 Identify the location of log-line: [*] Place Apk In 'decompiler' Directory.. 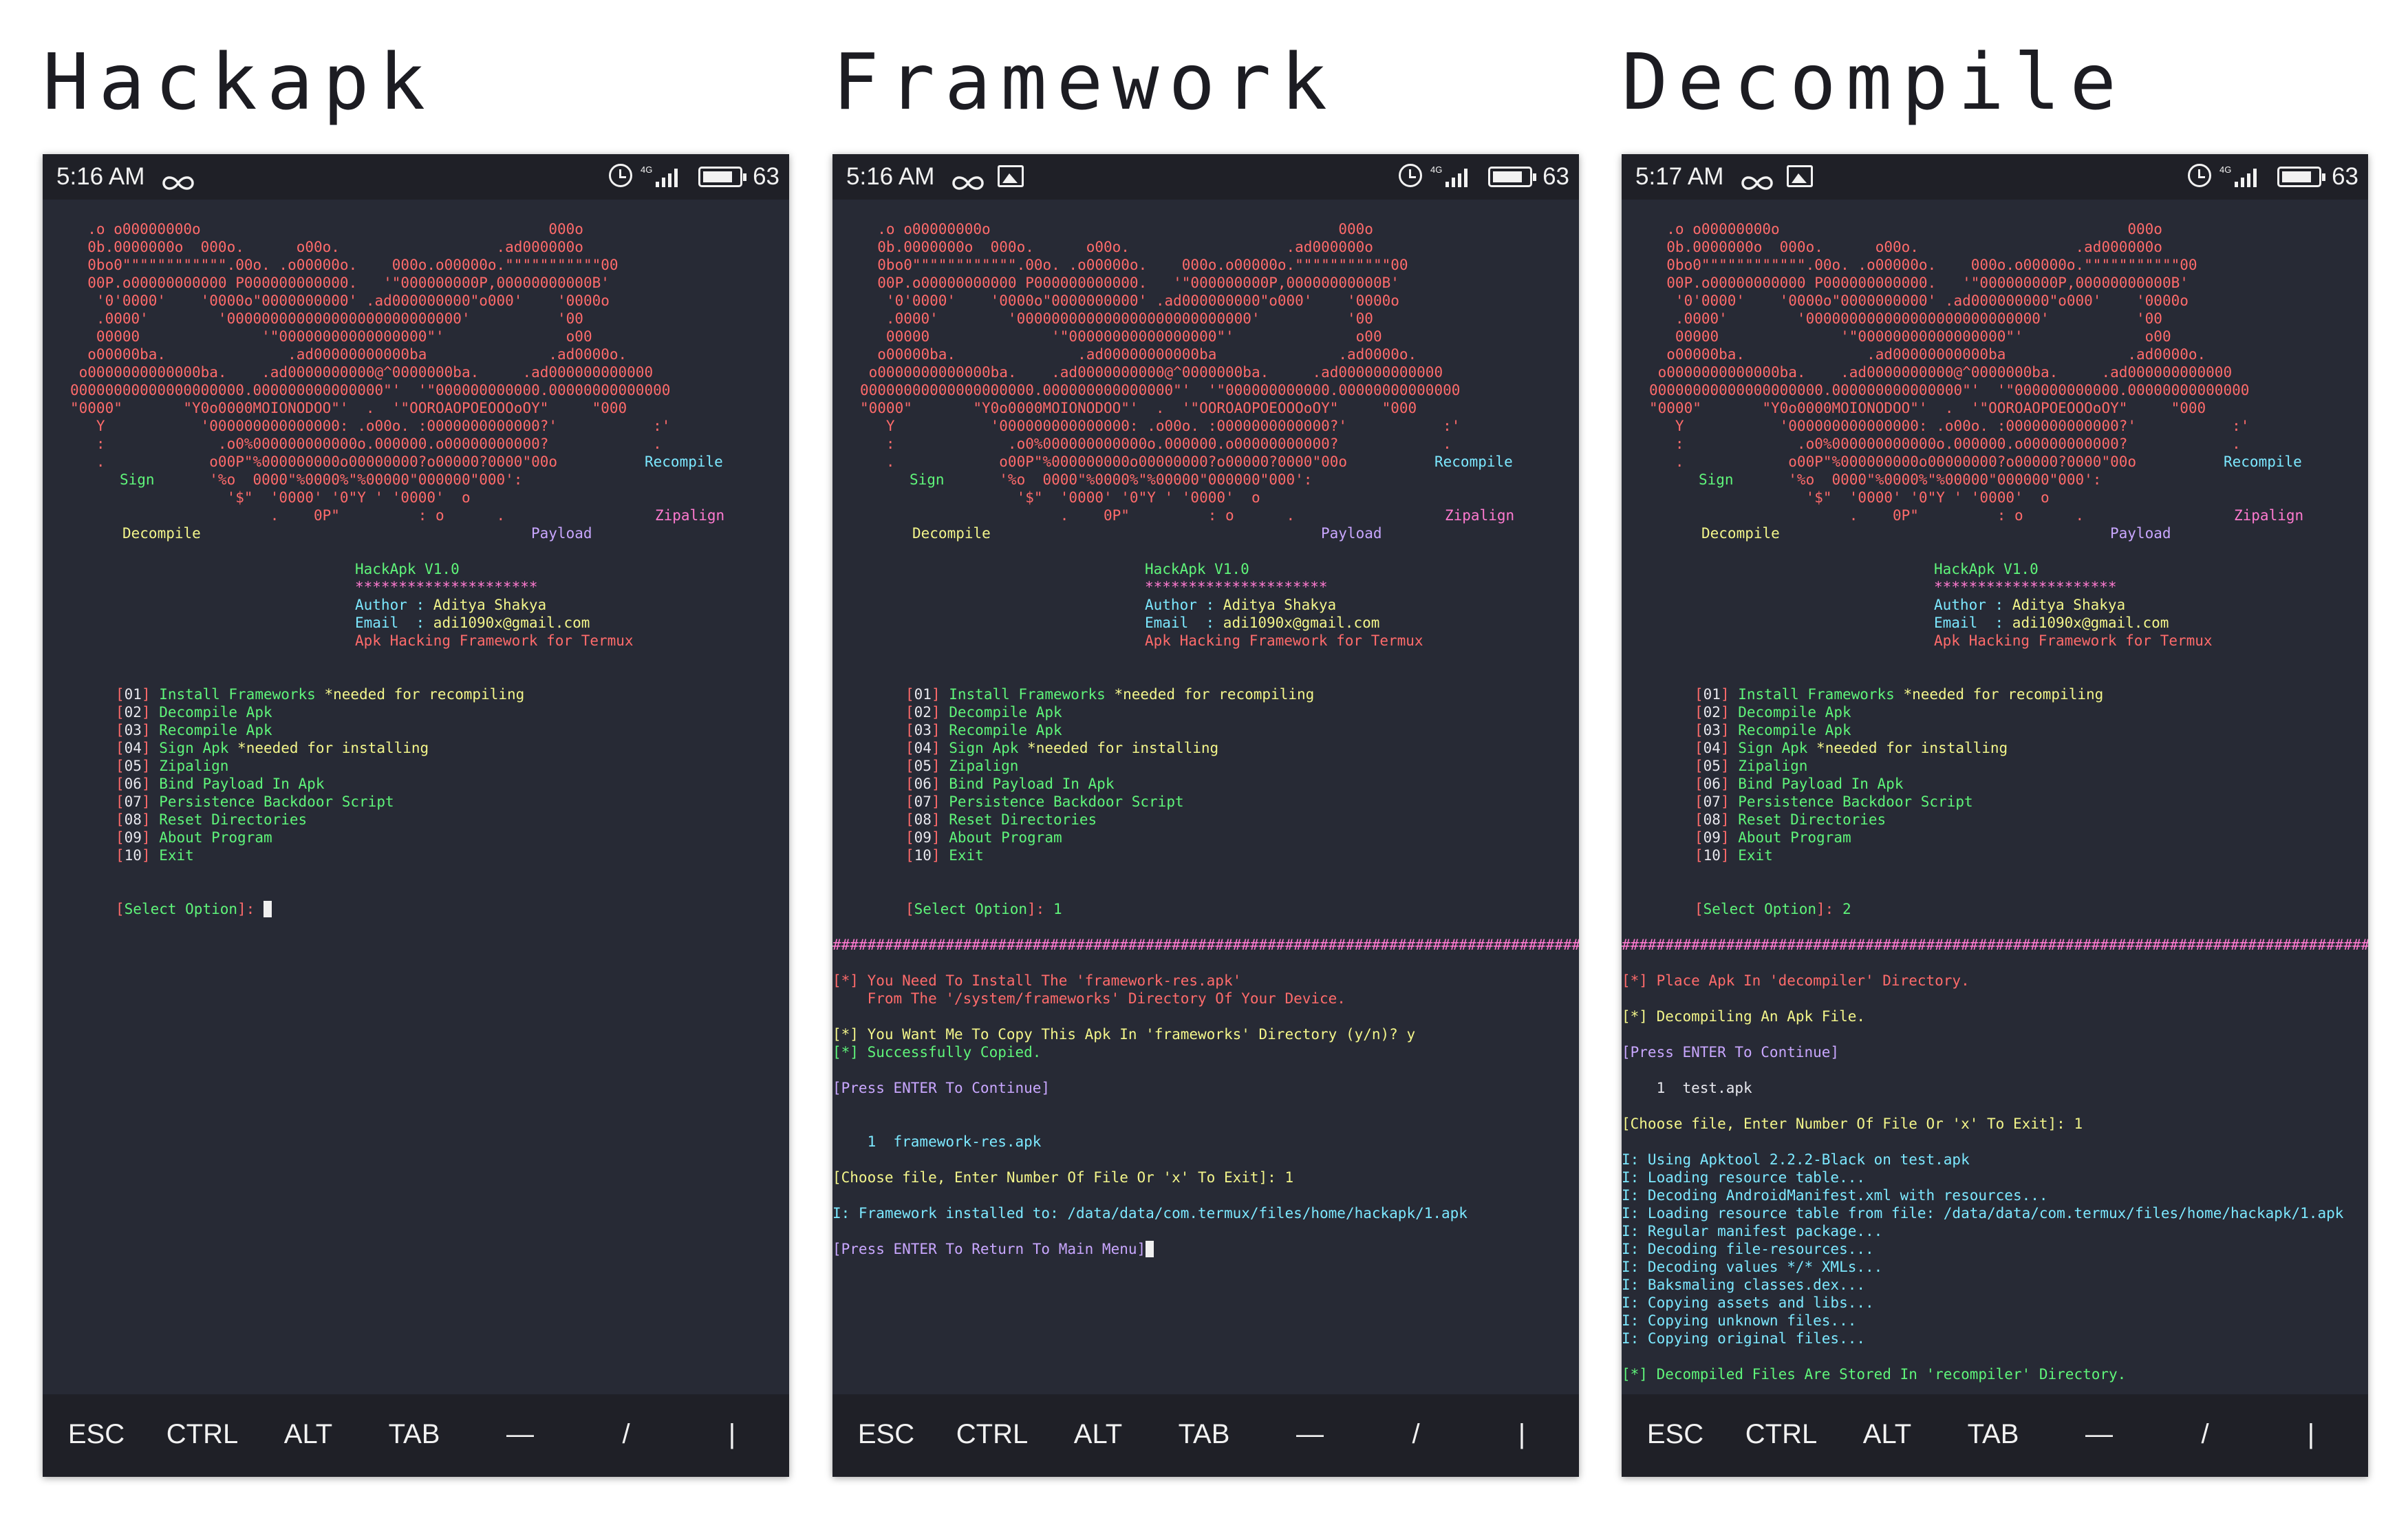
(1796, 980).